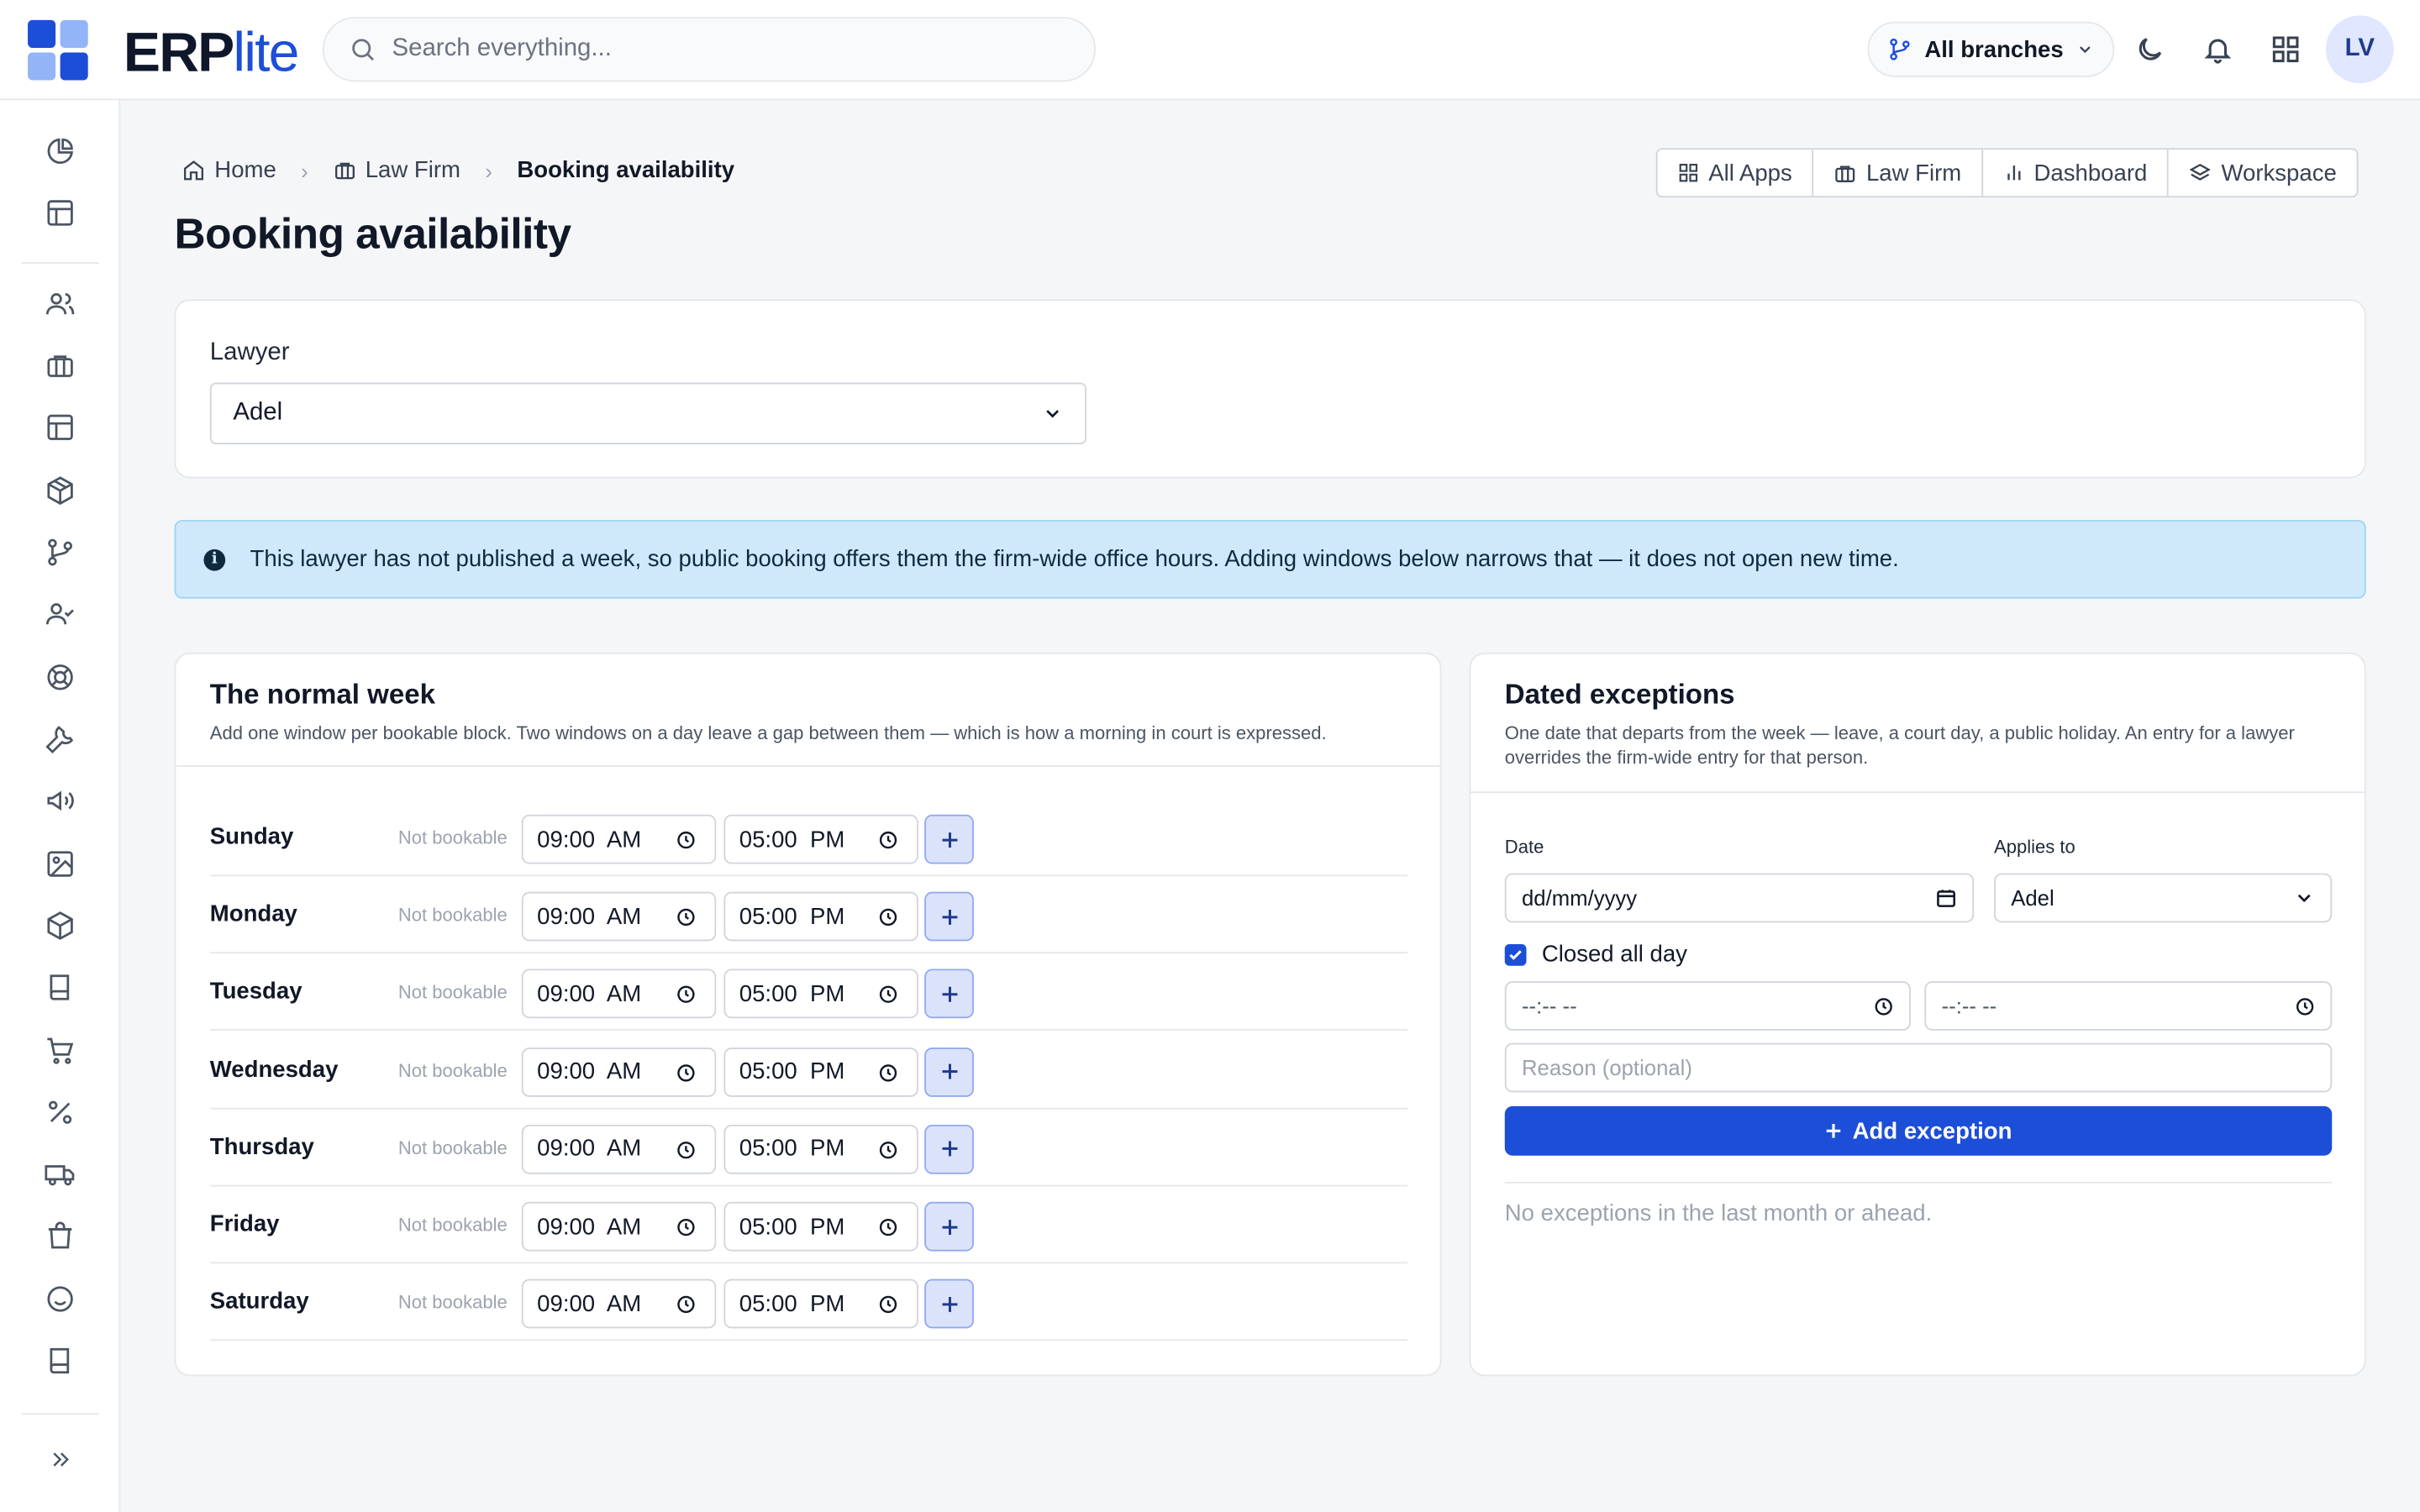 The width and height of the screenshot is (2420, 1512). What do you see at coordinates (1595, 954) in the screenshot?
I see `closed-all-day-checkbox: Closed all day` at bounding box center [1595, 954].